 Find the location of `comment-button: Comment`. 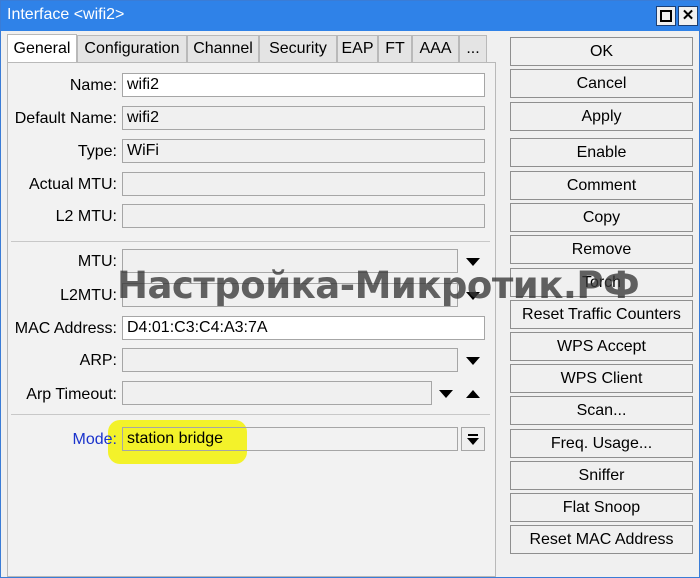

comment-button: Comment is located at coordinates (601, 185).